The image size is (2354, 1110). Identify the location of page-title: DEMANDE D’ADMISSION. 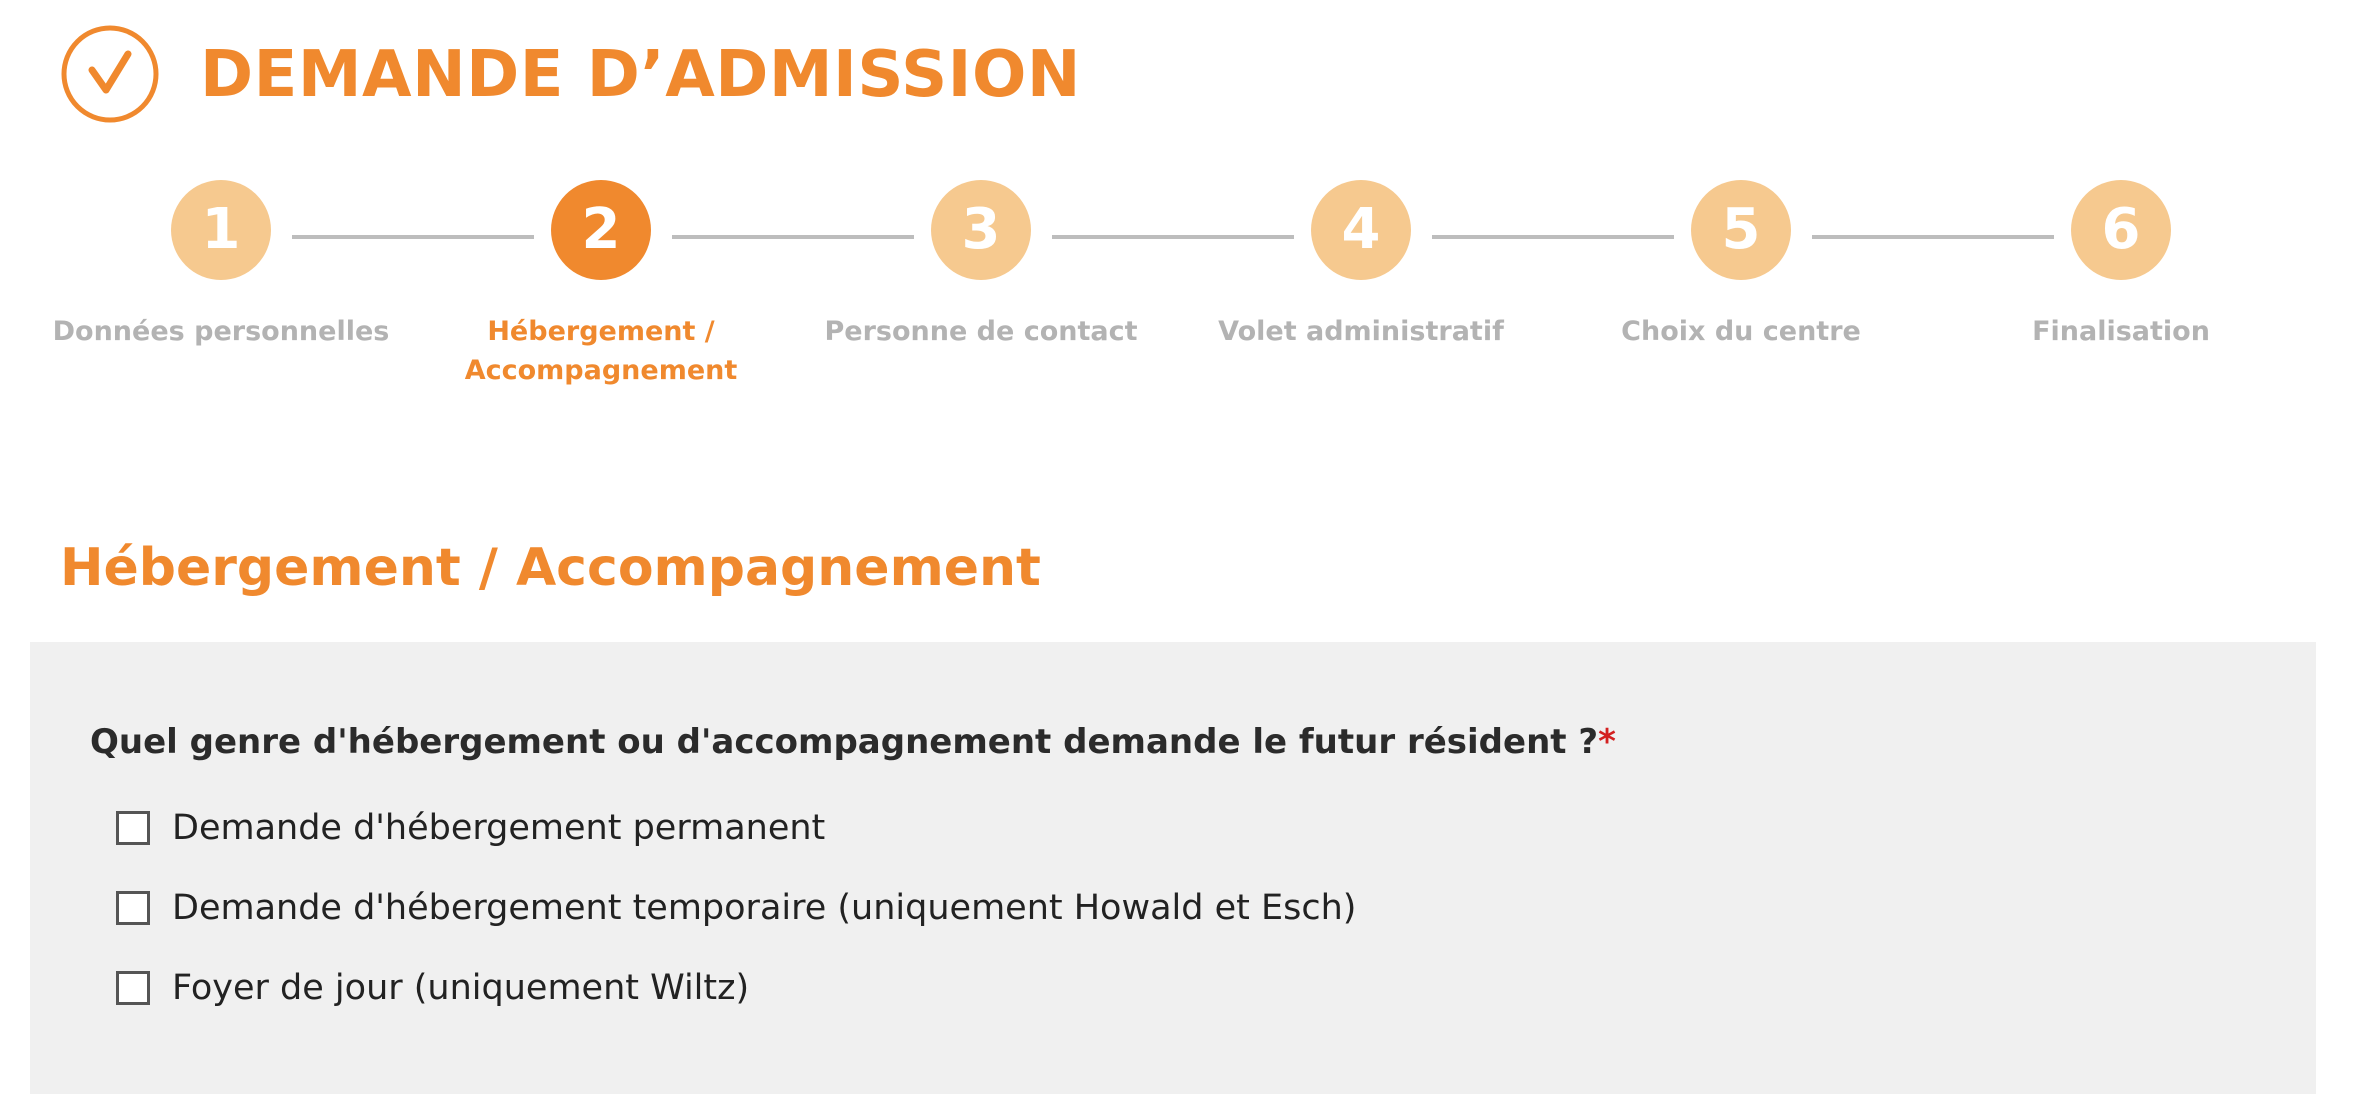
(640, 75).